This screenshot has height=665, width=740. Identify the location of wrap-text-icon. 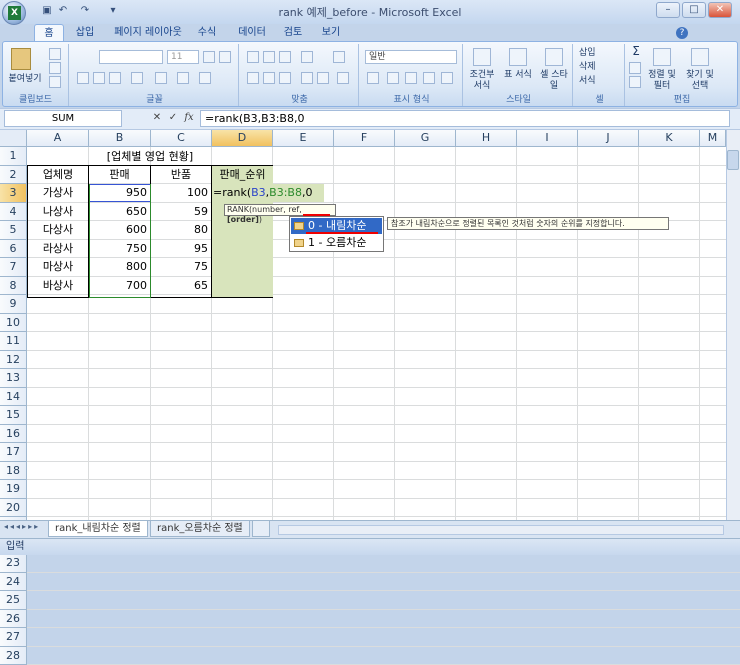
(339, 57).